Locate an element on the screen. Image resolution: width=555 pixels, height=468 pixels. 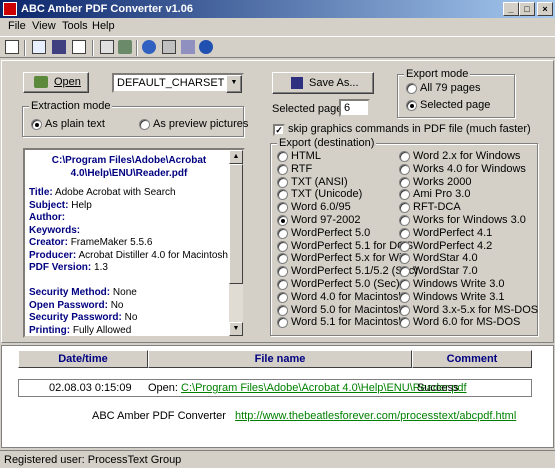
selected-page-input: 6 is located at coordinates (354, 108).